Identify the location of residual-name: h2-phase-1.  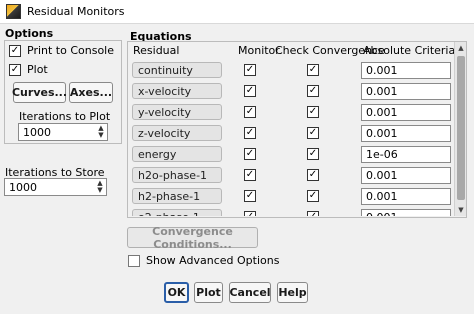
(177, 196).